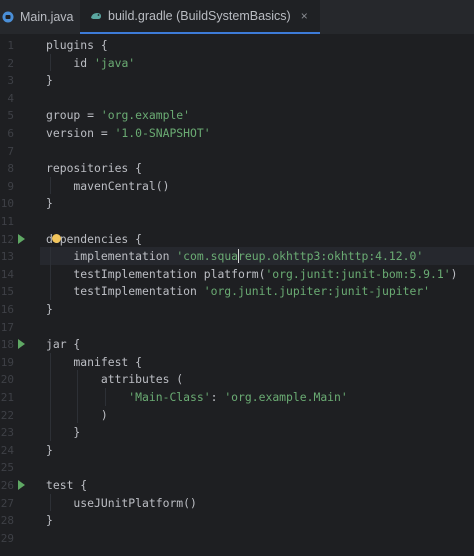 This screenshot has width=474, height=556. What do you see at coordinates (8, 17) in the screenshot?
I see `java-file-icon` at bounding box center [8, 17].